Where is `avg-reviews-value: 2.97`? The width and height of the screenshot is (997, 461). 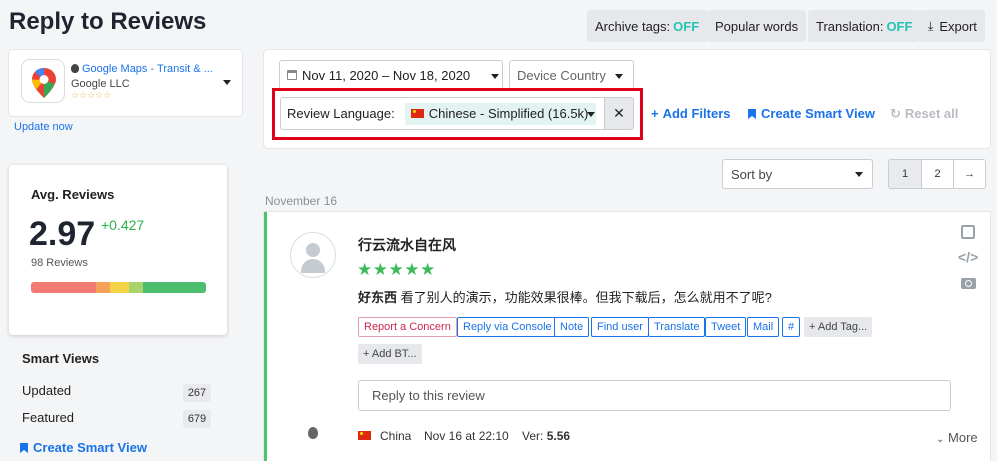 avg-reviews-value: 2.97 is located at coordinates (62, 234).